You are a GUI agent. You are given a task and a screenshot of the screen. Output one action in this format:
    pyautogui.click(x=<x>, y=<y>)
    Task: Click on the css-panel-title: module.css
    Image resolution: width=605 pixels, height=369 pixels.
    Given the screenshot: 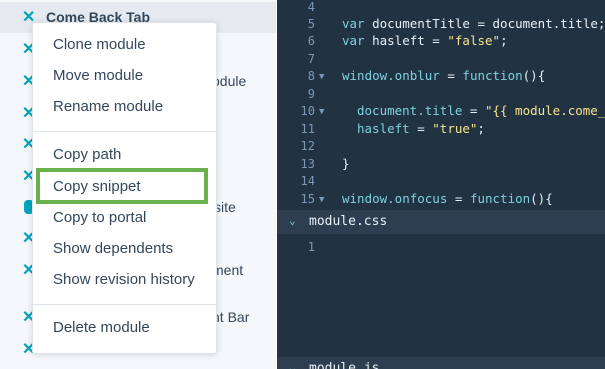 What is the action you would take?
    pyautogui.click(x=348, y=221)
    